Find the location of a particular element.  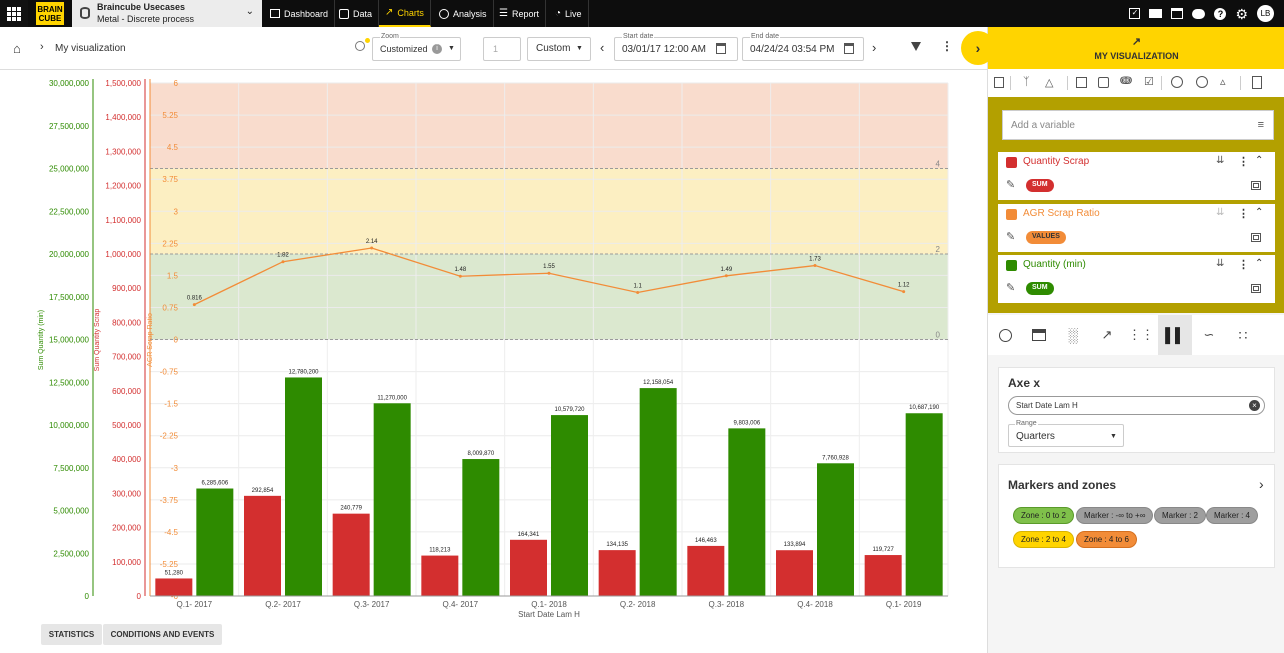

tab-analysis: Analysis is located at coordinates (463, 13).